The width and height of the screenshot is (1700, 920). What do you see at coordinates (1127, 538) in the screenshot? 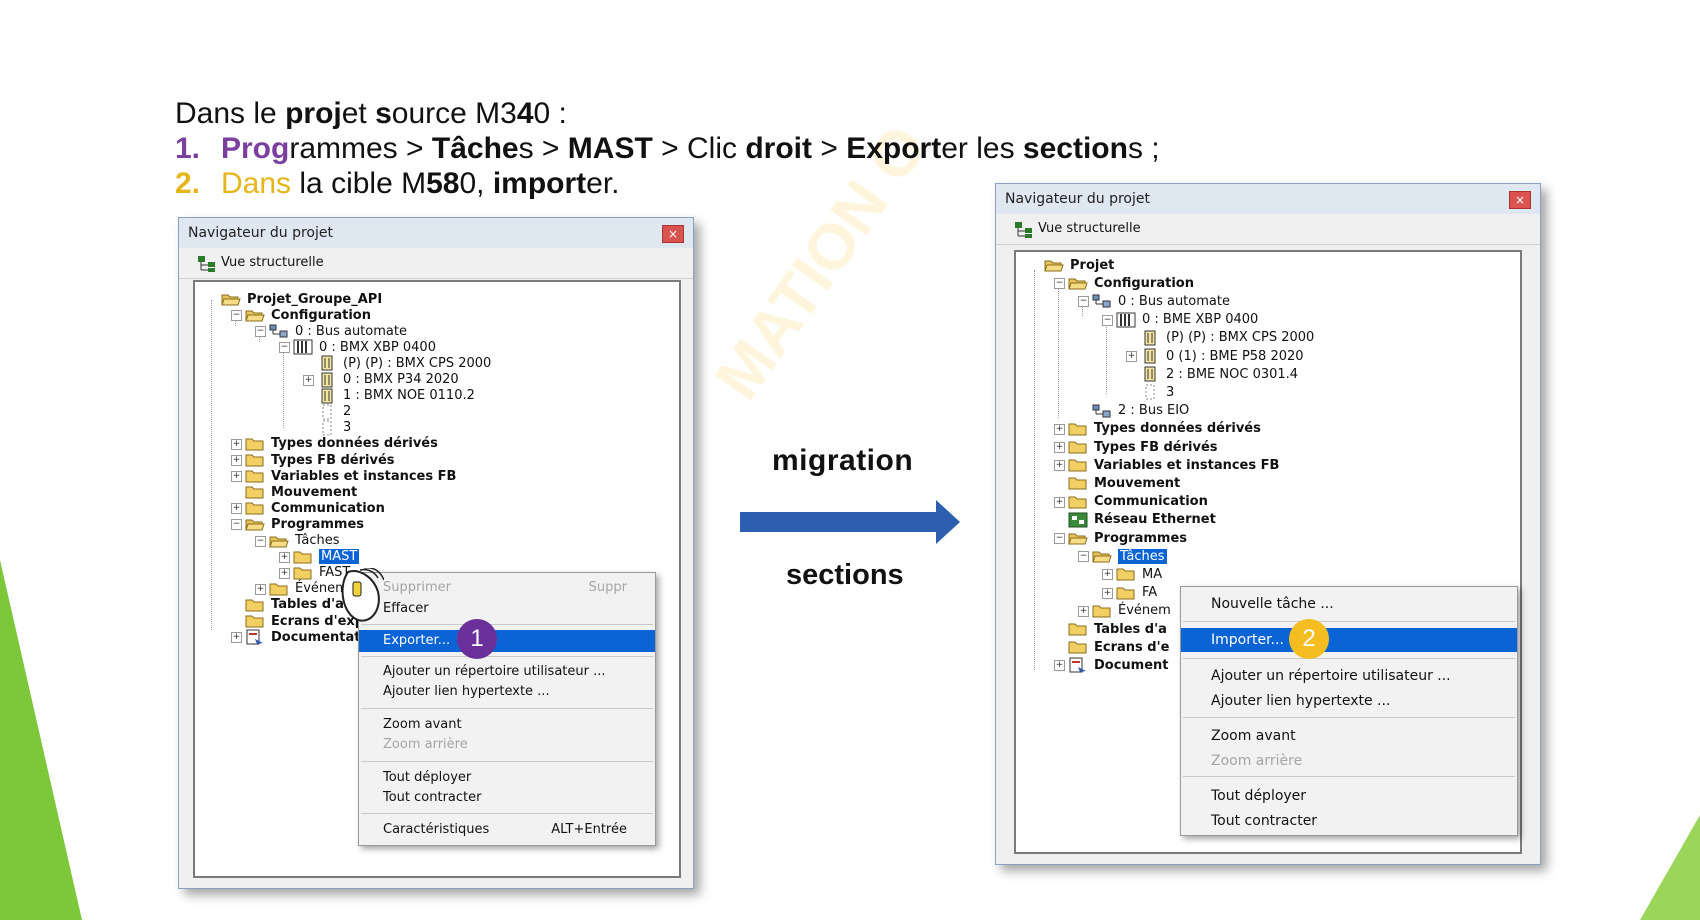
I see `tree-item: Programmes` at bounding box center [1127, 538].